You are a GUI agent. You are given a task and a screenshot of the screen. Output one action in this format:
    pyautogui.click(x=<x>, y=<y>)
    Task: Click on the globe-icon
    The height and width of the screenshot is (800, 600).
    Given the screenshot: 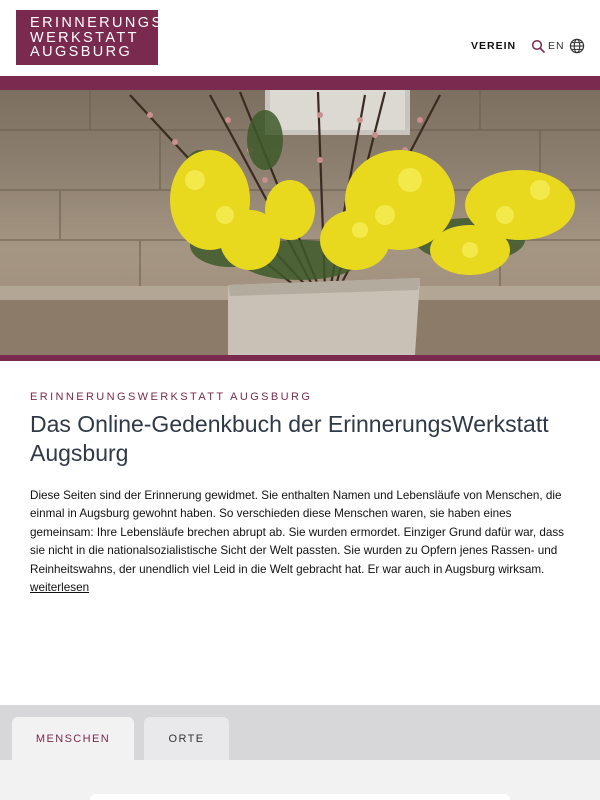 What is the action you would take?
    pyautogui.click(x=577, y=46)
    